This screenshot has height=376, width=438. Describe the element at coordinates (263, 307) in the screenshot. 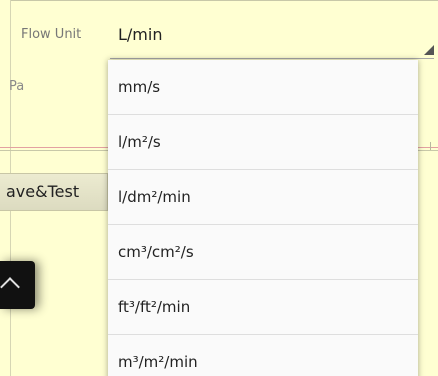

I see `dropdown-option-ft3-ft2-min: ft³/ft²/min` at that location.